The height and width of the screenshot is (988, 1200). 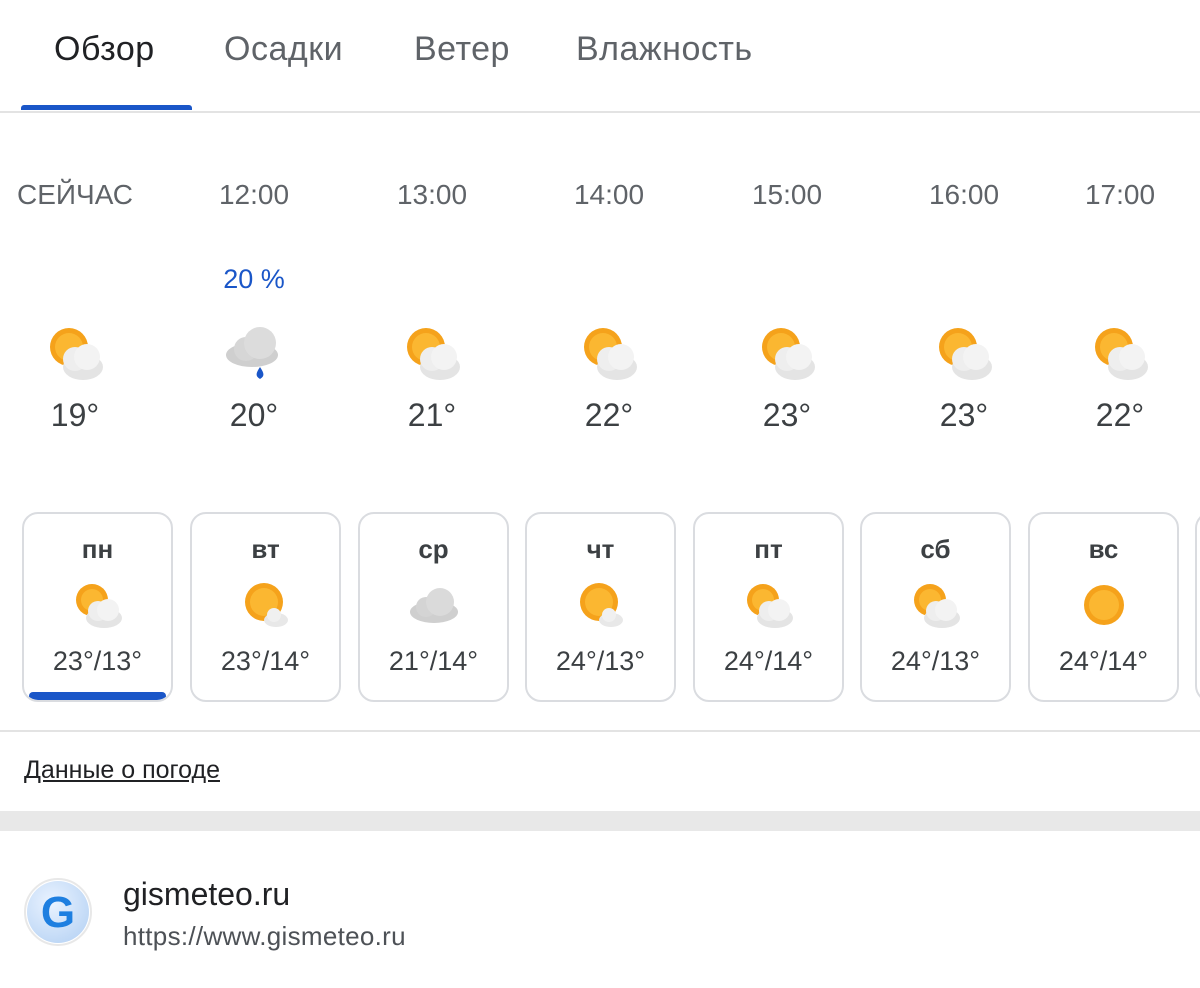 What do you see at coordinates (104, 49) in the screenshot?
I see `tab-overview: Обзор` at bounding box center [104, 49].